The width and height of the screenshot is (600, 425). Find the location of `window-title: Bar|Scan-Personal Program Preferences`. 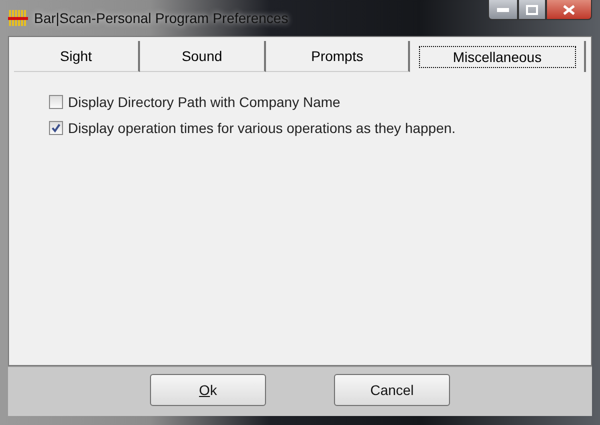

window-title: Bar|Scan-Personal Program Preferences is located at coordinates (161, 18).